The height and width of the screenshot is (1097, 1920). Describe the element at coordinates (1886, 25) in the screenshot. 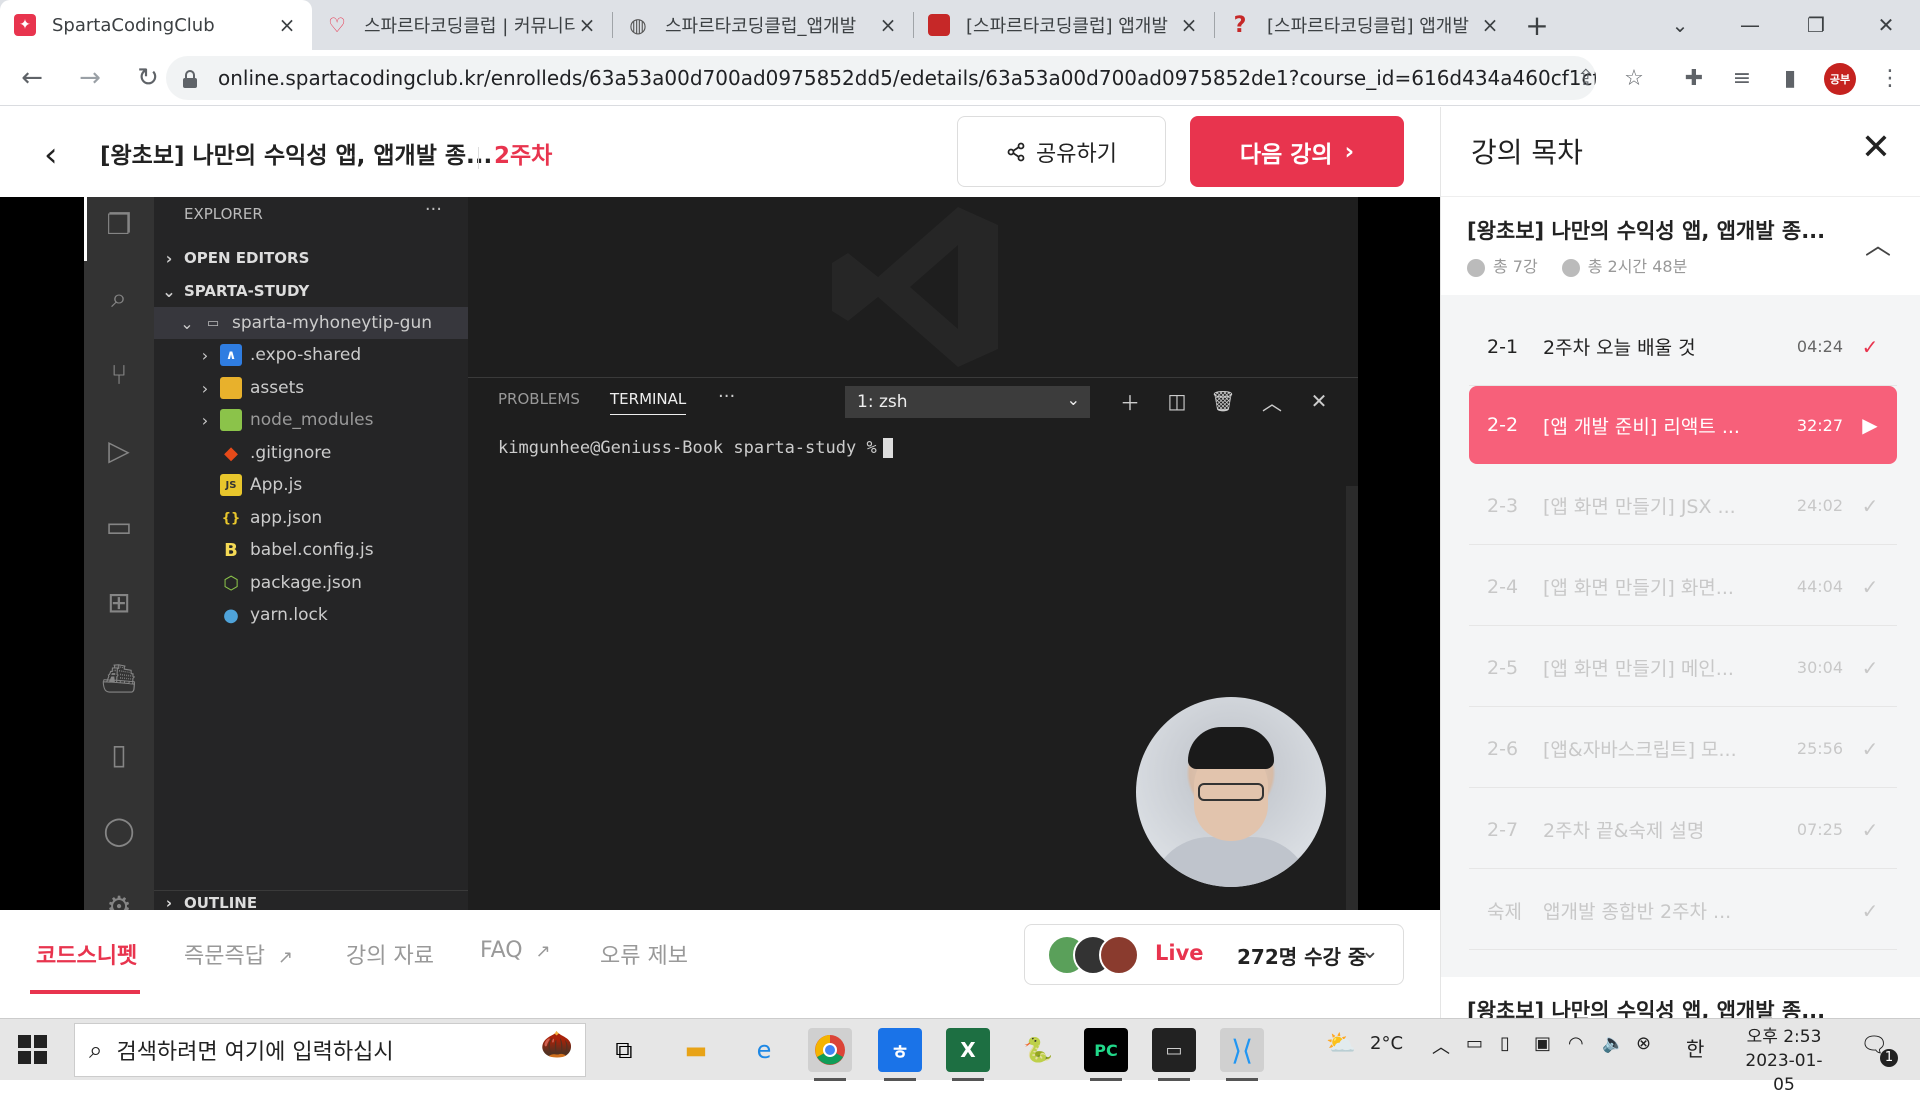

I see `window-close-icon: ✕` at that location.